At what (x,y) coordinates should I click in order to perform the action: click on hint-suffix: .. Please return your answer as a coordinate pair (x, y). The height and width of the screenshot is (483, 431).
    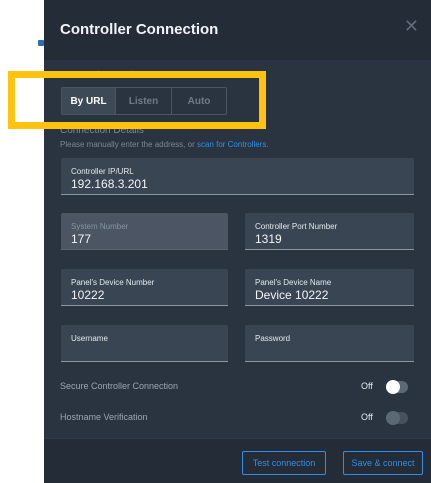
    Looking at the image, I should click on (267, 144).